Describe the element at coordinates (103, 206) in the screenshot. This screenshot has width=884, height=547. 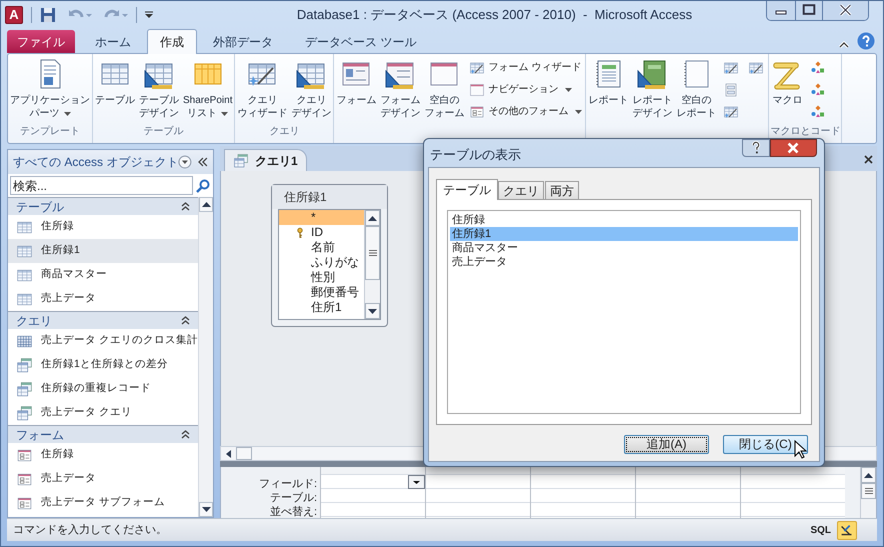
I see `section-header: テーブル` at that location.